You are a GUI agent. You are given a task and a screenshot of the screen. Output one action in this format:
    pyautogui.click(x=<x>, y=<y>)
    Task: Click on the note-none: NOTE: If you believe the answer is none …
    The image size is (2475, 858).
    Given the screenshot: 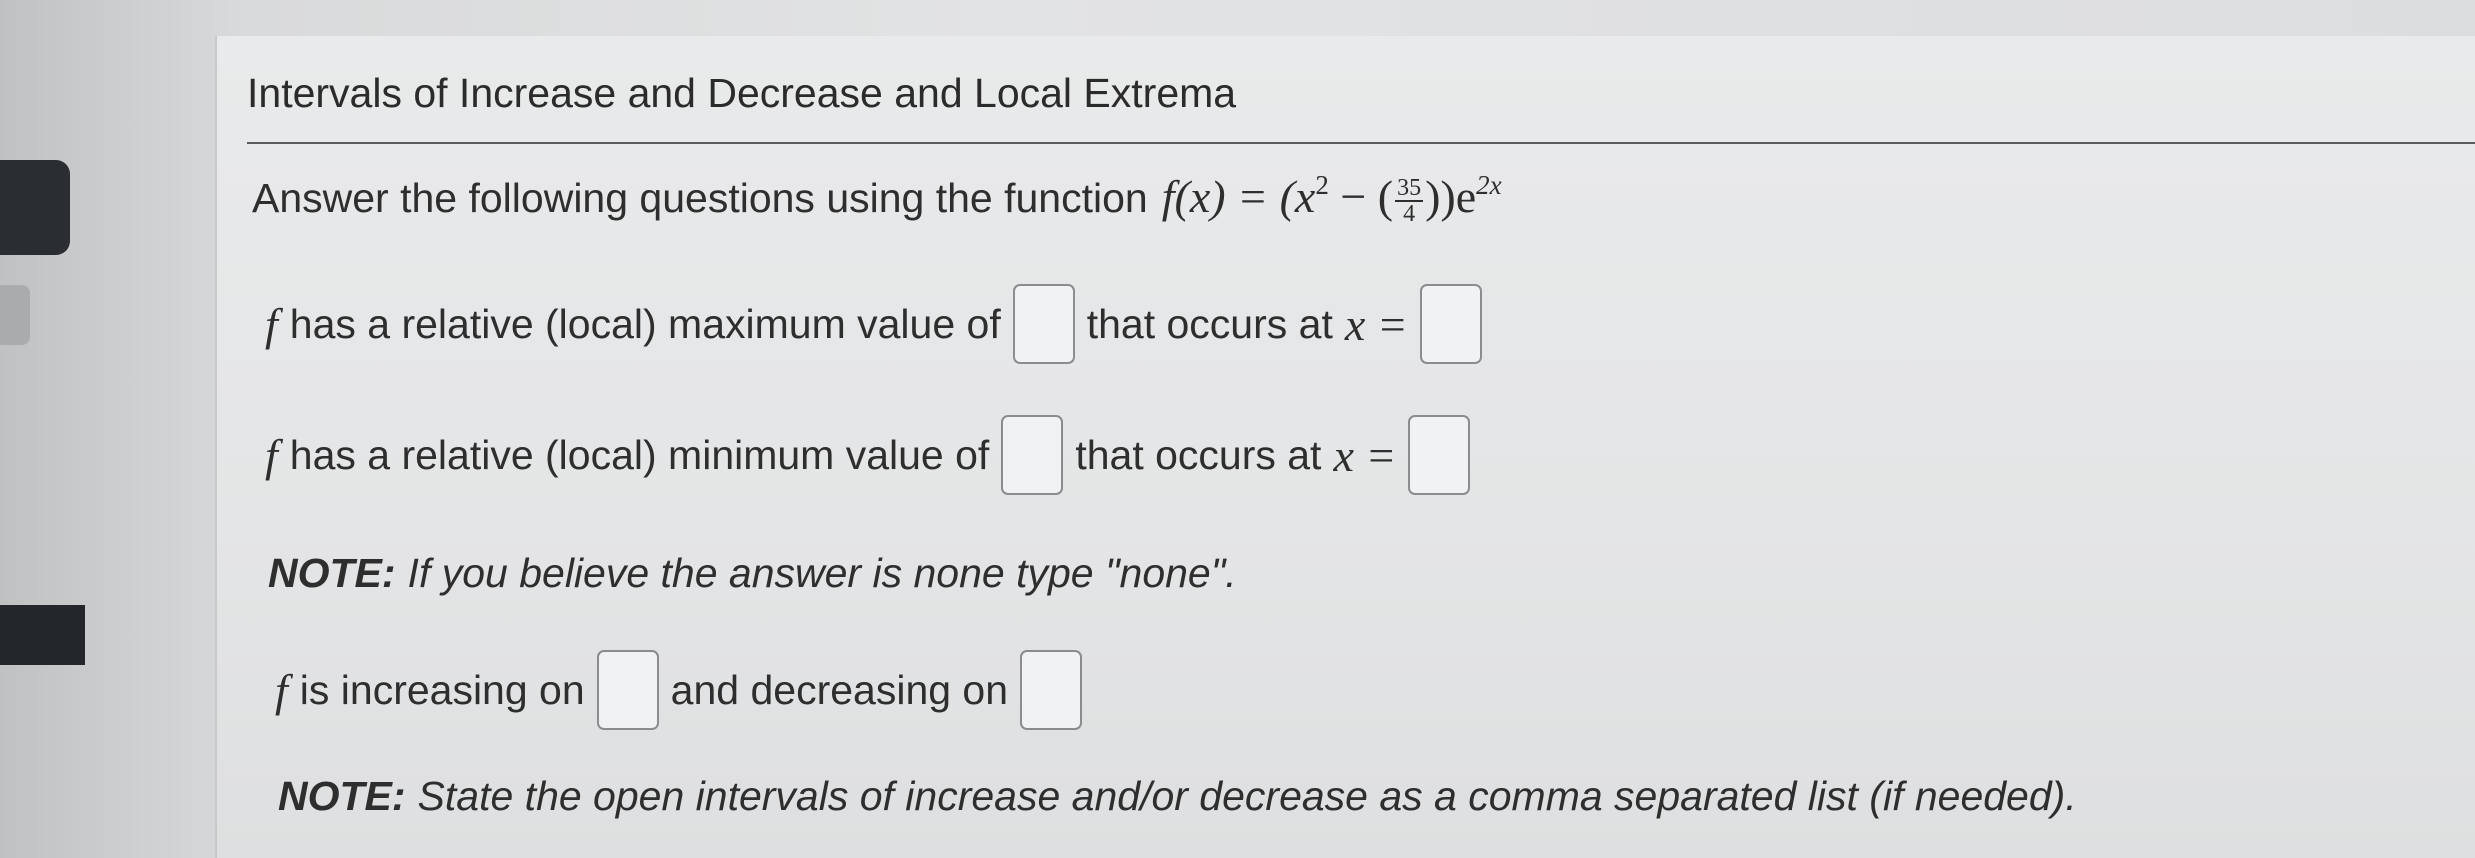 What is the action you would take?
    pyautogui.click(x=752, y=573)
    